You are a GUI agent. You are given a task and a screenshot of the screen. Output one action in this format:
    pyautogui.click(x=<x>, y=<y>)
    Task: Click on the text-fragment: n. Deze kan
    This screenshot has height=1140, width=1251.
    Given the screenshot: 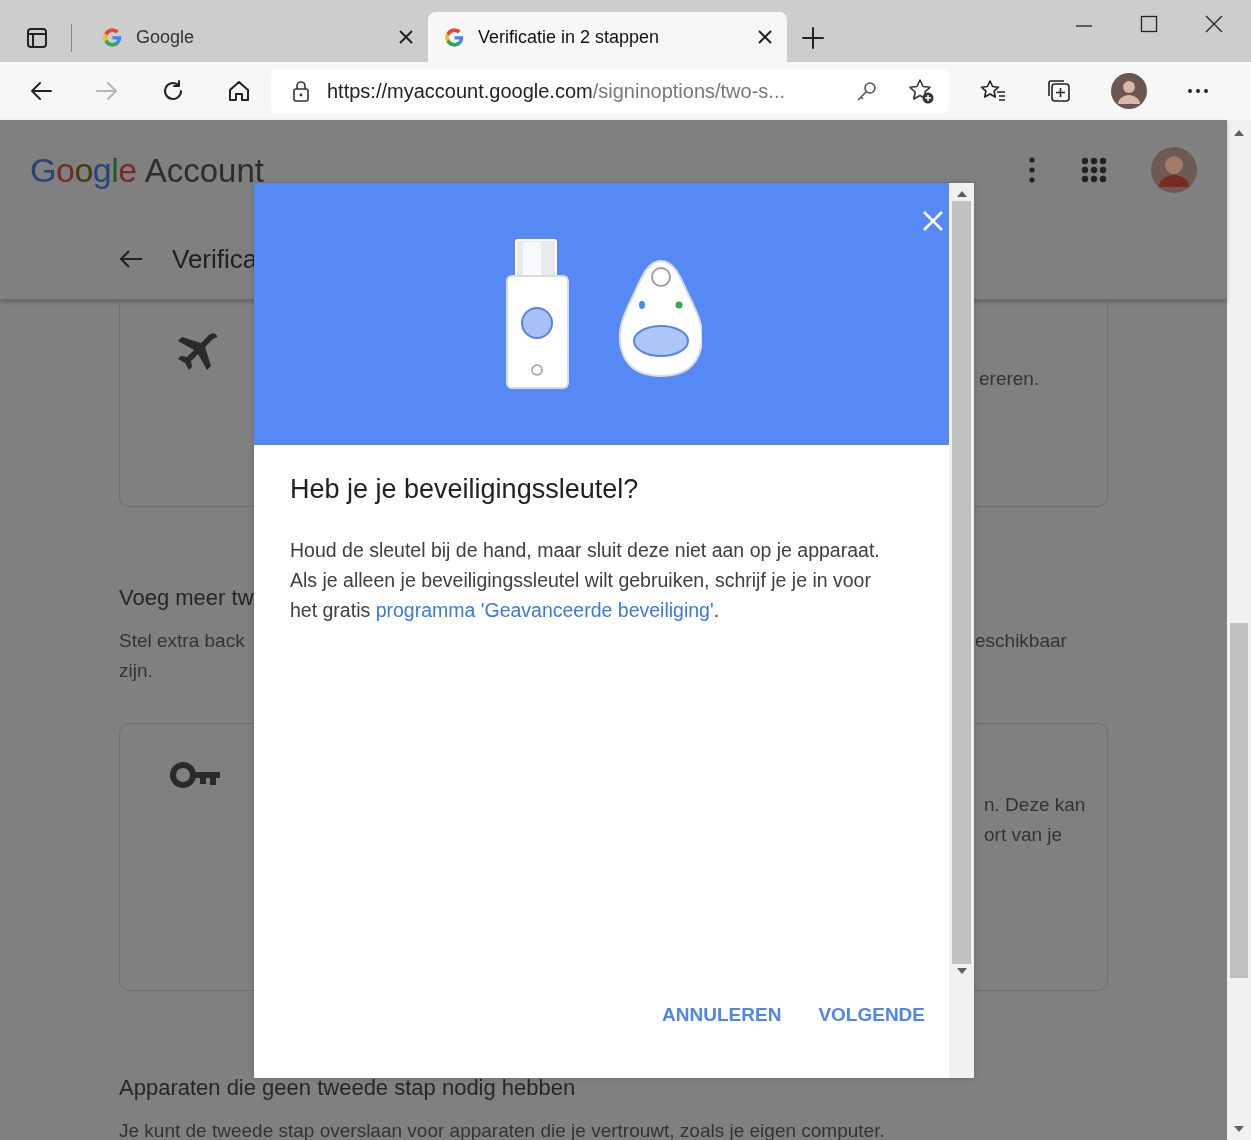 What is the action you would take?
    pyautogui.click(x=1035, y=805)
    